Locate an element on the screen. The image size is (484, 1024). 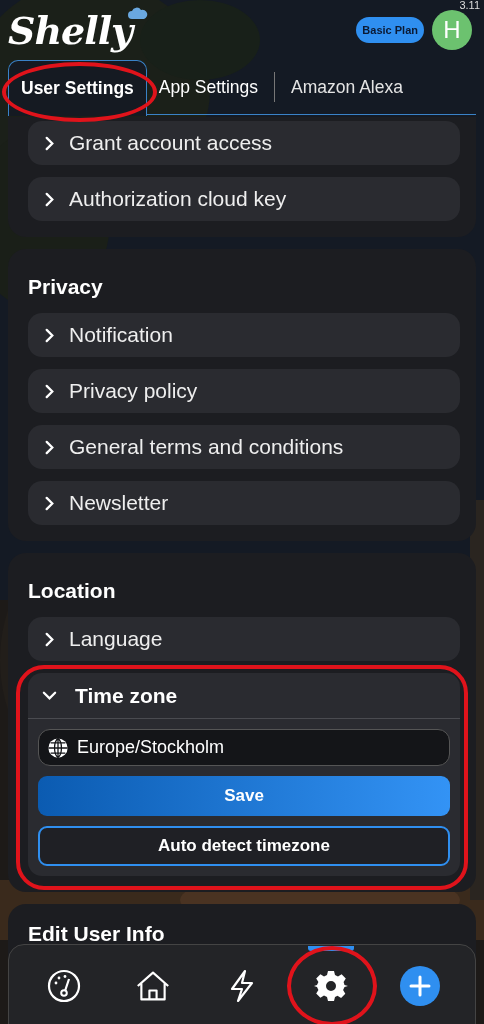
status-time: 3.11 is located at coordinates (469, 5).